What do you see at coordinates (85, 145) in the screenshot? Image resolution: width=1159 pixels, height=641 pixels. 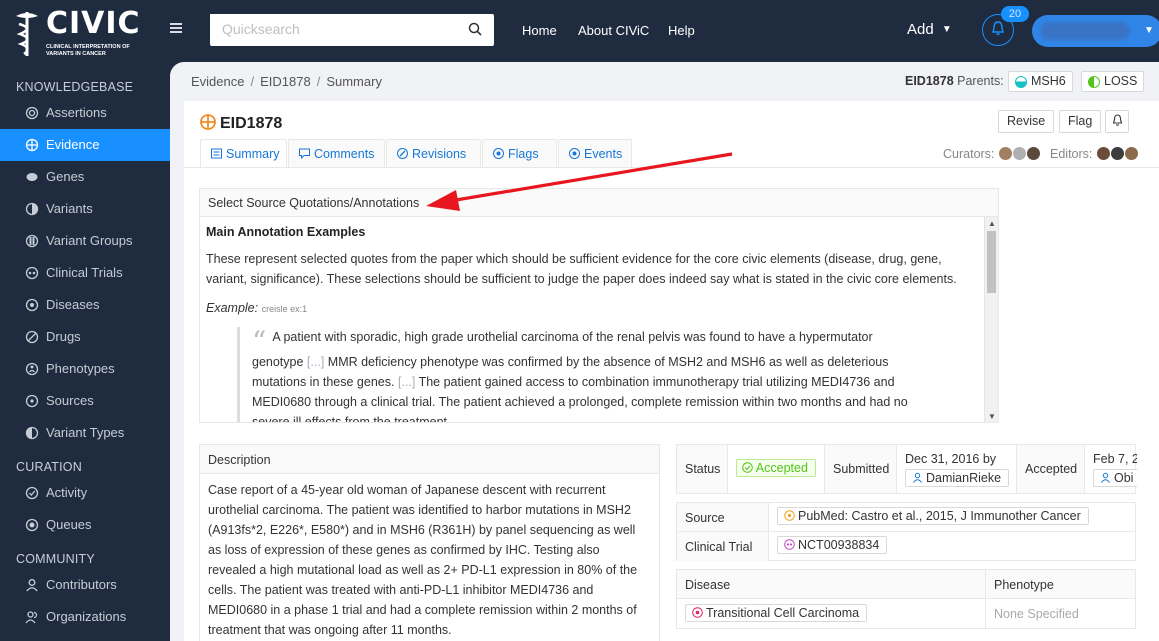 I see `sidebar-item-evidence: Evidence` at bounding box center [85, 145].